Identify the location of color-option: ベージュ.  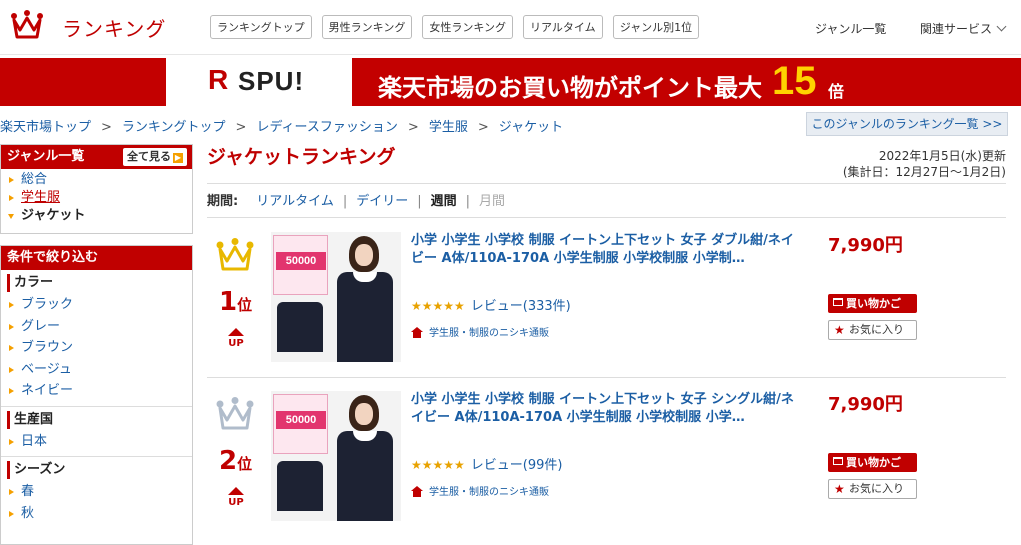
(99, 370).